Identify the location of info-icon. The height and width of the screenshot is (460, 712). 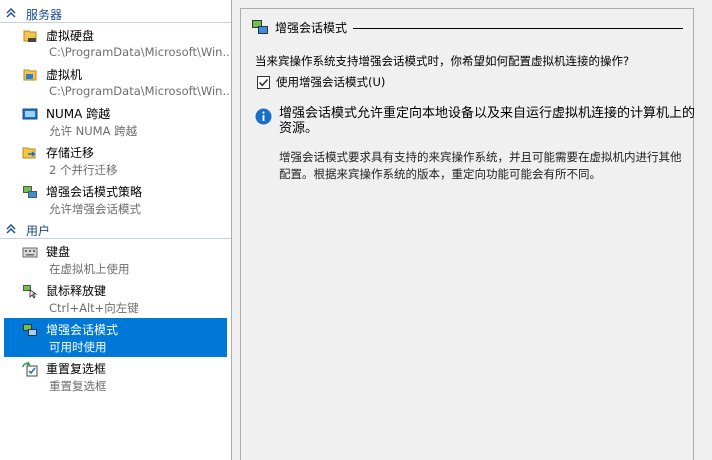
(263, 116).